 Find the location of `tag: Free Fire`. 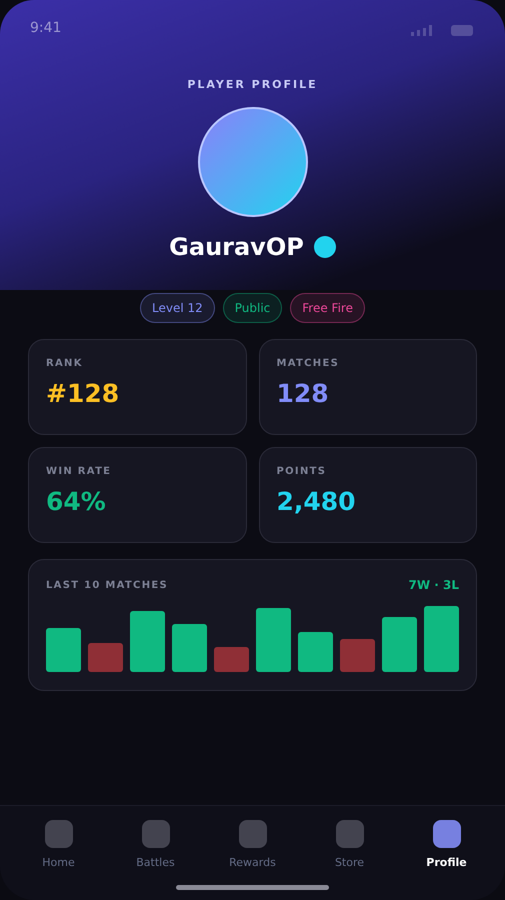

tag: Free Fire is located at coordinates (327, 308).